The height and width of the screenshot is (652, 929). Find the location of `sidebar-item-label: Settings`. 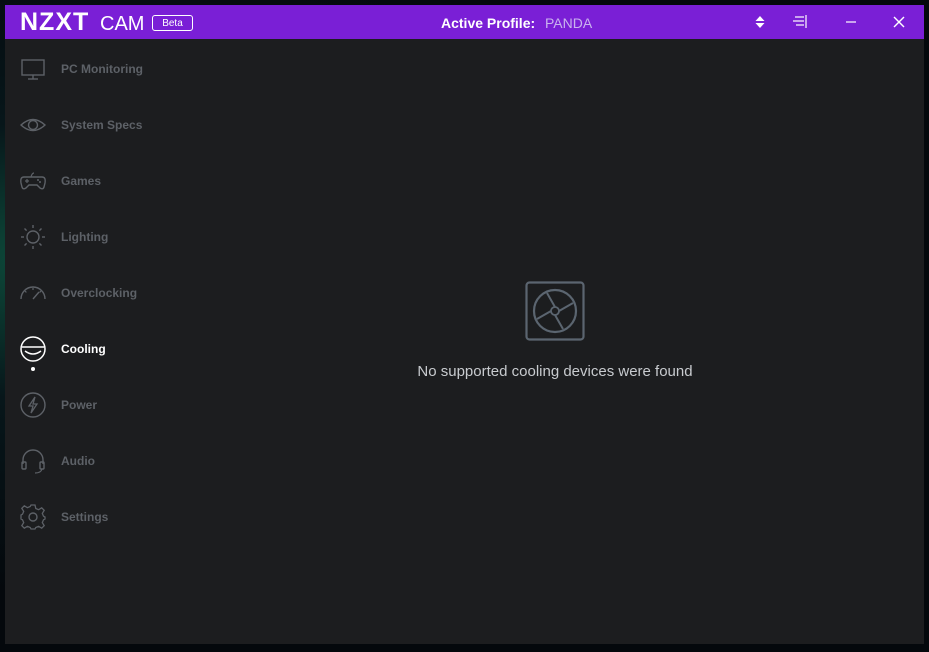

sidebar-item-label: Settings is located at coordinates (85, 517).